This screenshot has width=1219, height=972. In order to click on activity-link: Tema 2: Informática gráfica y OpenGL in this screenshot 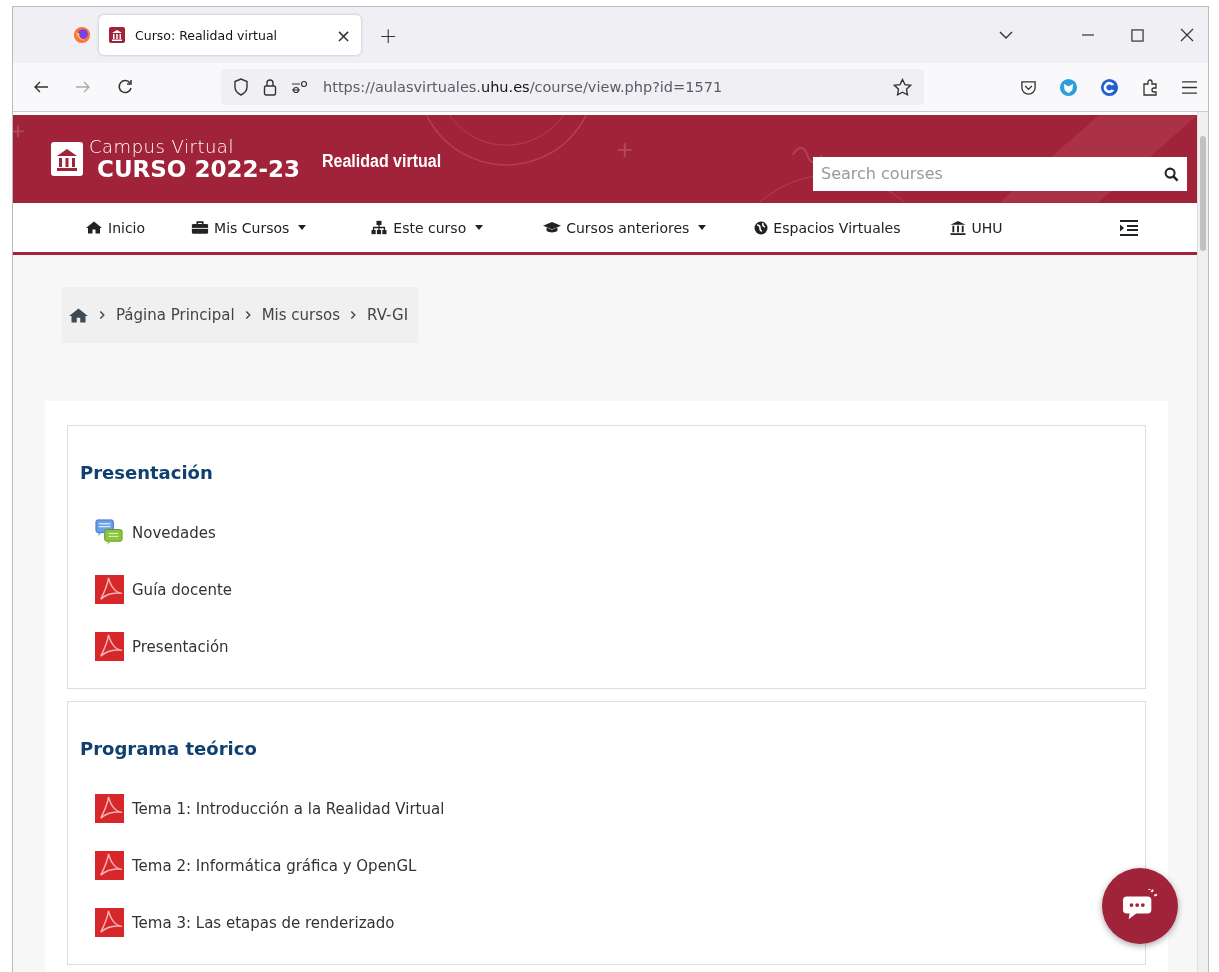, I will do `click(274, 865)`.